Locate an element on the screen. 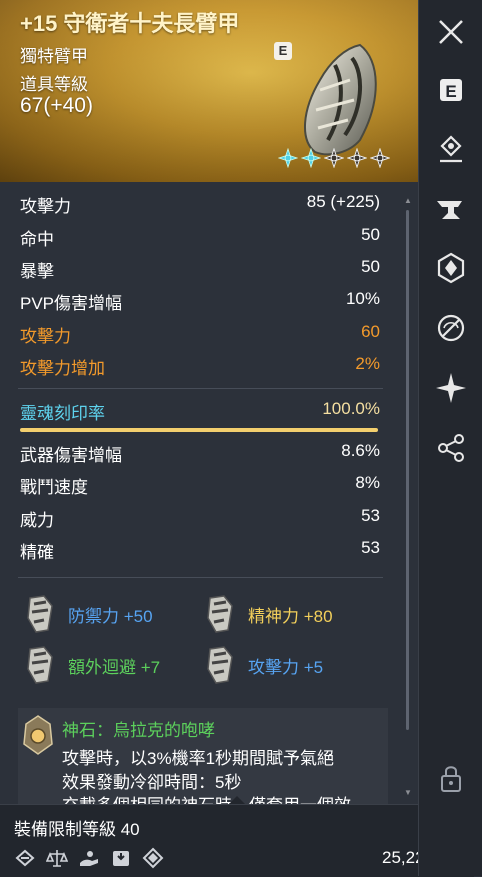  item-property-icons is located at coordinates (89, 858).